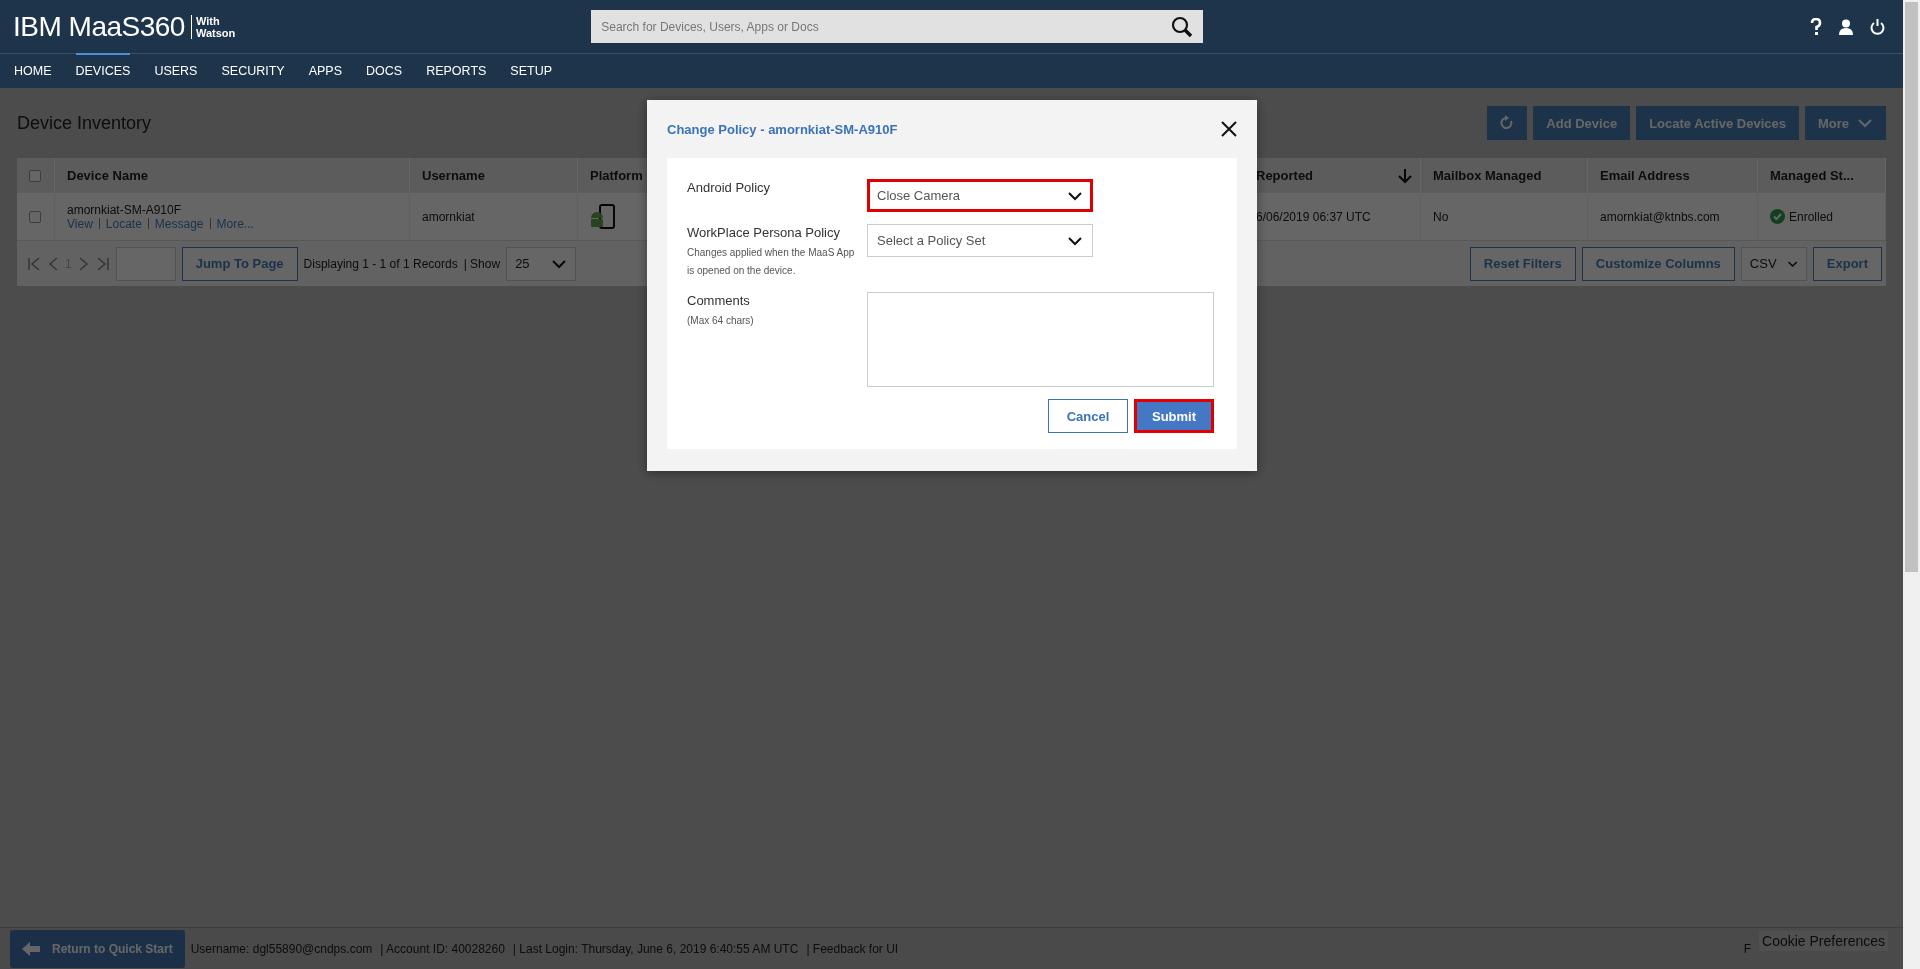 This screenshot has height=969, width=1920. What do you see at coordinates (1747, 948) in the screenshot?
I see `status-text: F` at bounding box center [1747, 948].